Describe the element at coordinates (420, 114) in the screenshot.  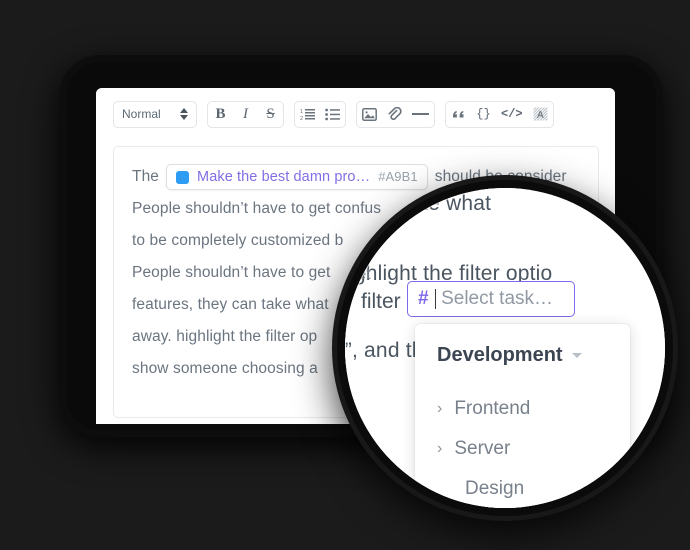
I see `horizontal-rule-button` at that location.